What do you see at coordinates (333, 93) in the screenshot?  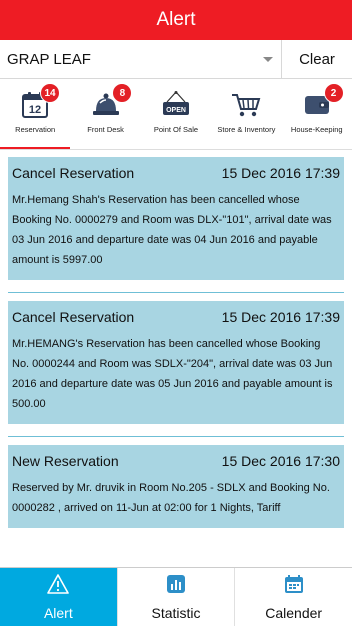 I see `house-keeping-badge: 2` at bounding box center [333, 93].